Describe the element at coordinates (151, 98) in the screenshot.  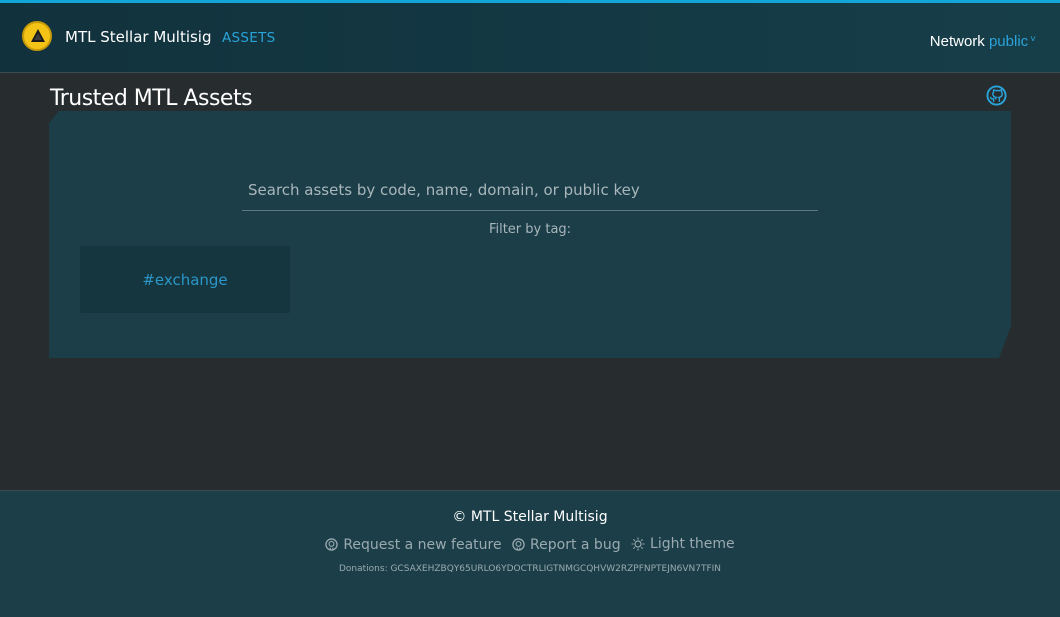
I see `page-title: Trusted MTL Assets` at that location.